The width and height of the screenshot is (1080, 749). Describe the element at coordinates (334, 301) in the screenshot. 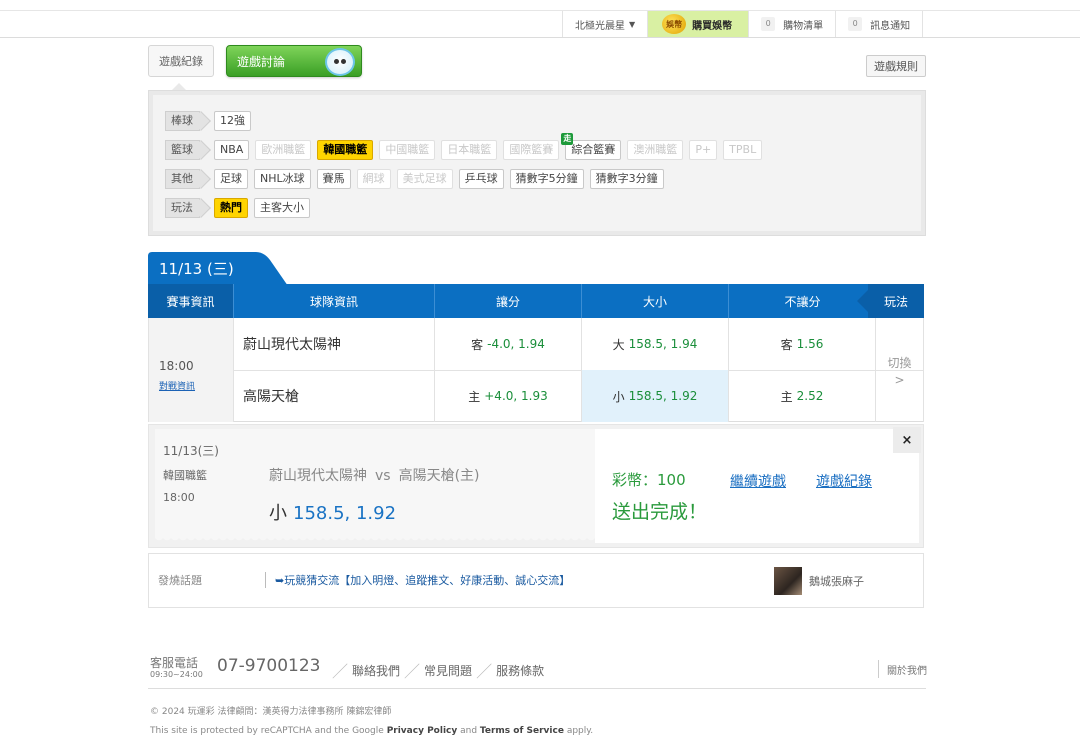

I see `header-team-info: 球隊資訊` at that location.